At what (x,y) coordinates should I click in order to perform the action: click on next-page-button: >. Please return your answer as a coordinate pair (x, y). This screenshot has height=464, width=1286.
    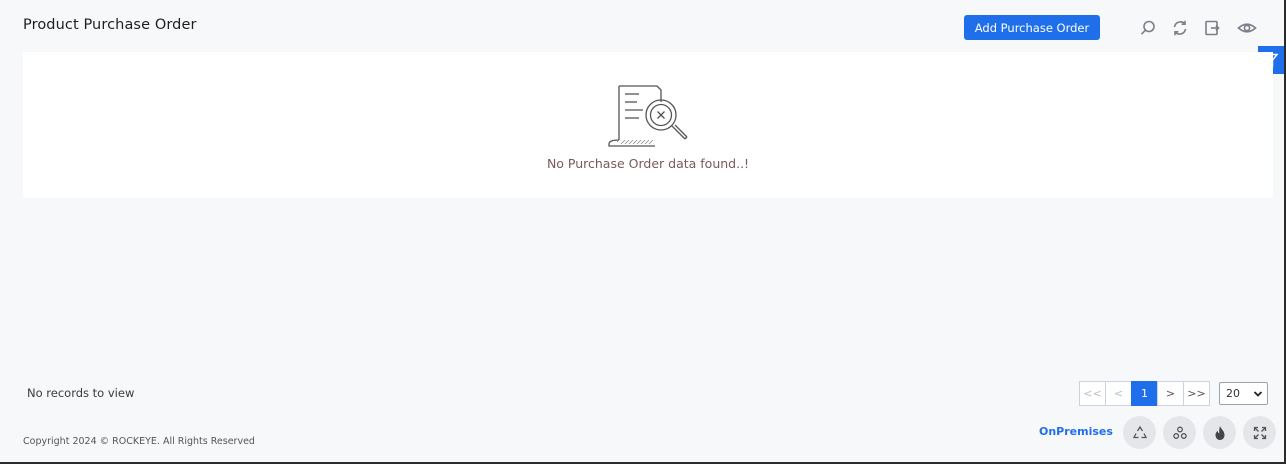
    Looking at the image, I should click on (1170, 393).